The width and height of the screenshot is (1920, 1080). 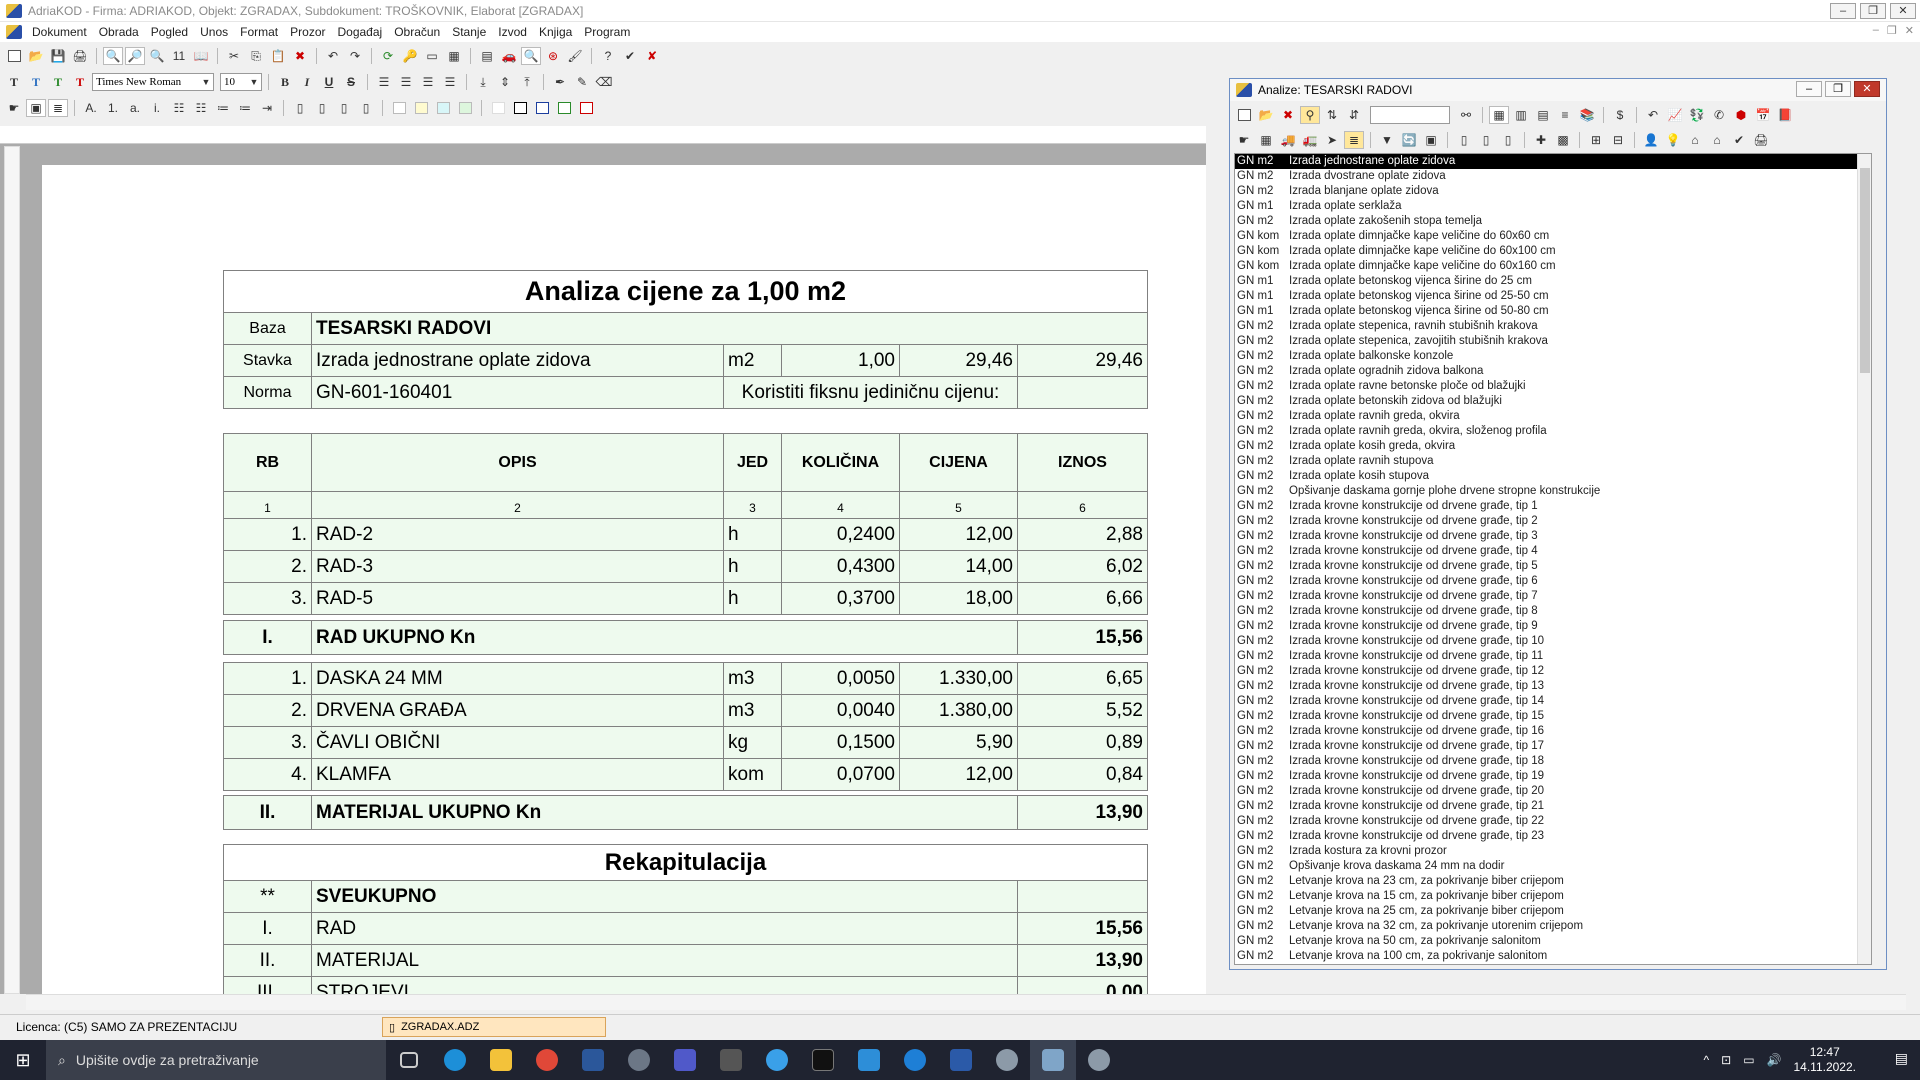 I want to click on list-item: GN m2 Izrada oplate ravnih greda, okvira, so click(x=1553, y=416).